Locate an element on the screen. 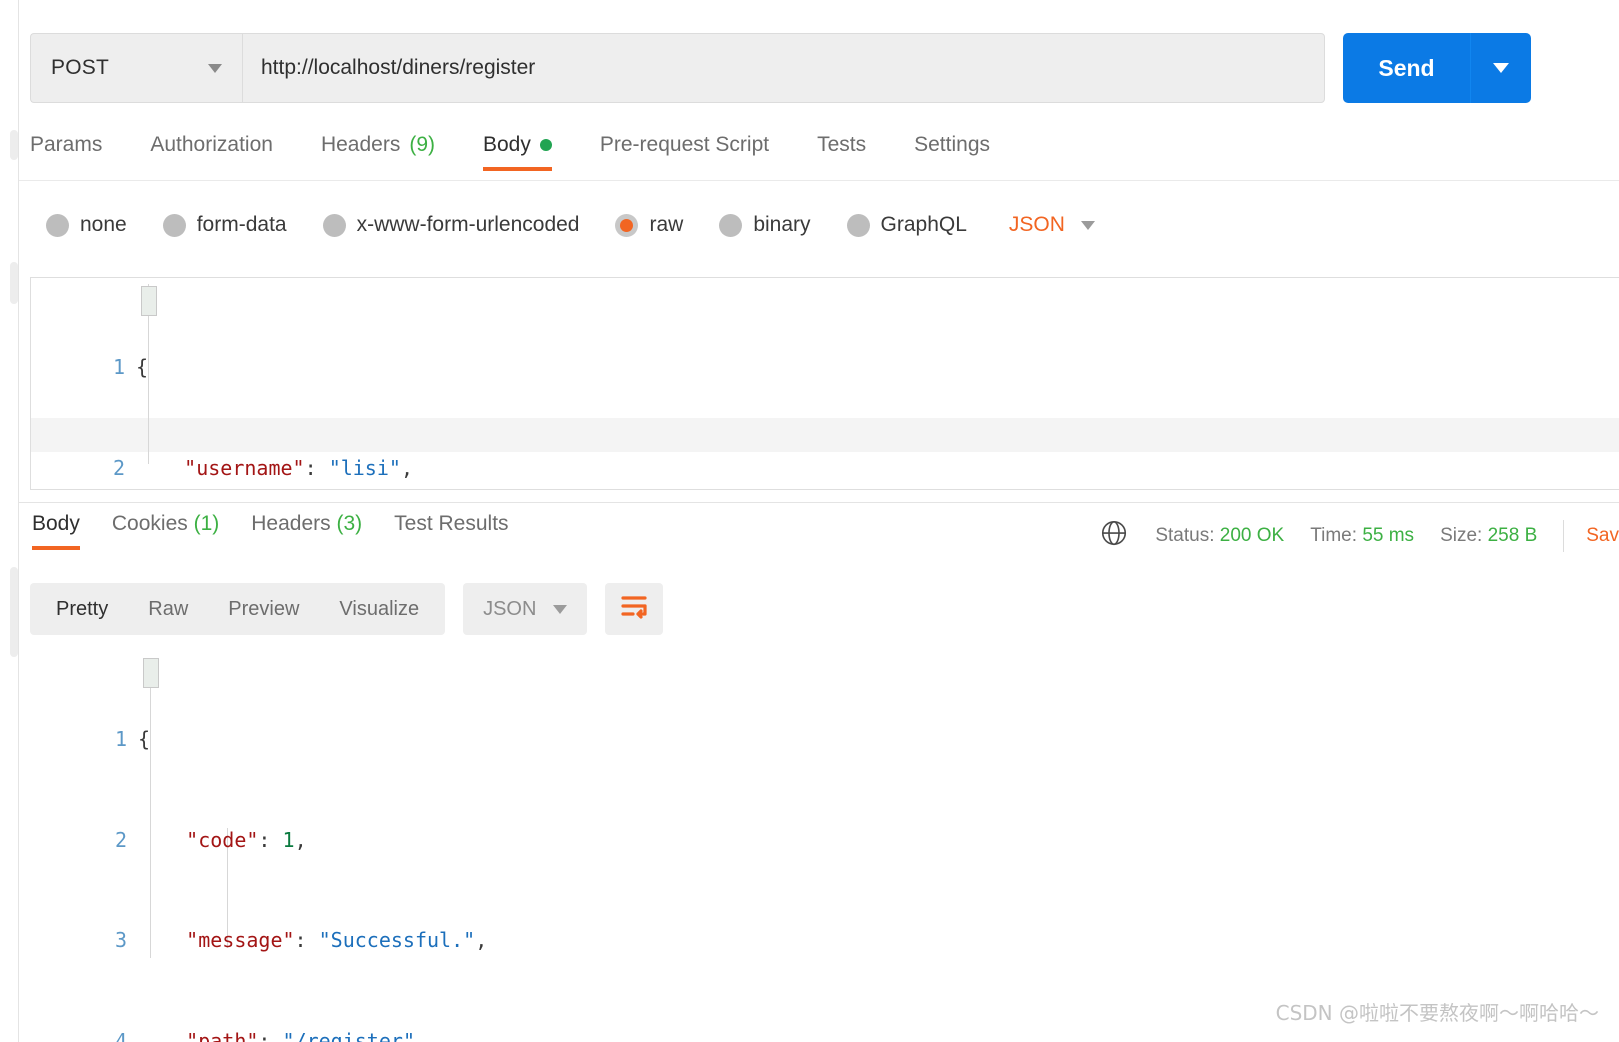 Image resolution: width=1619 pixels, height=1042 pixels. response-line-numbers: 1 2 3 4 5 6 7 8 9 10 is located at coordinates (73, 849).